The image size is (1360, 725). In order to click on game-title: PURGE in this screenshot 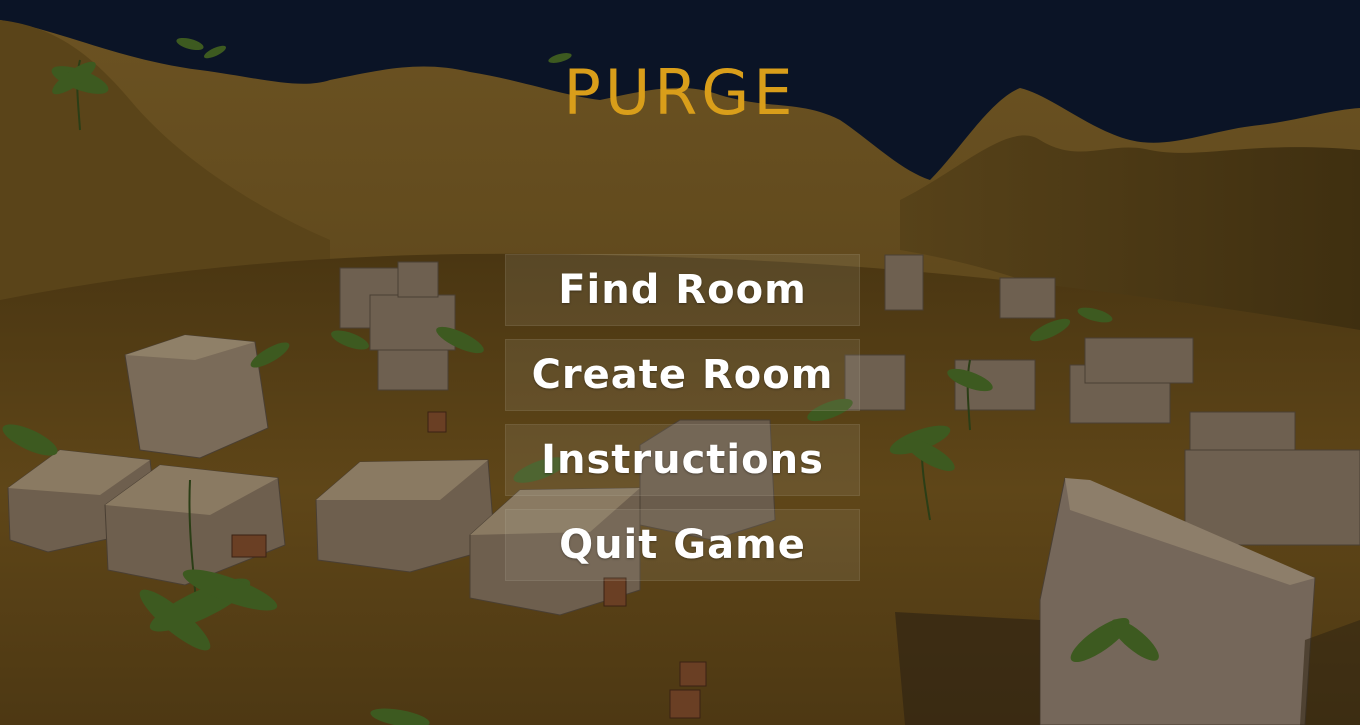, I will do `click(680, 92)`.